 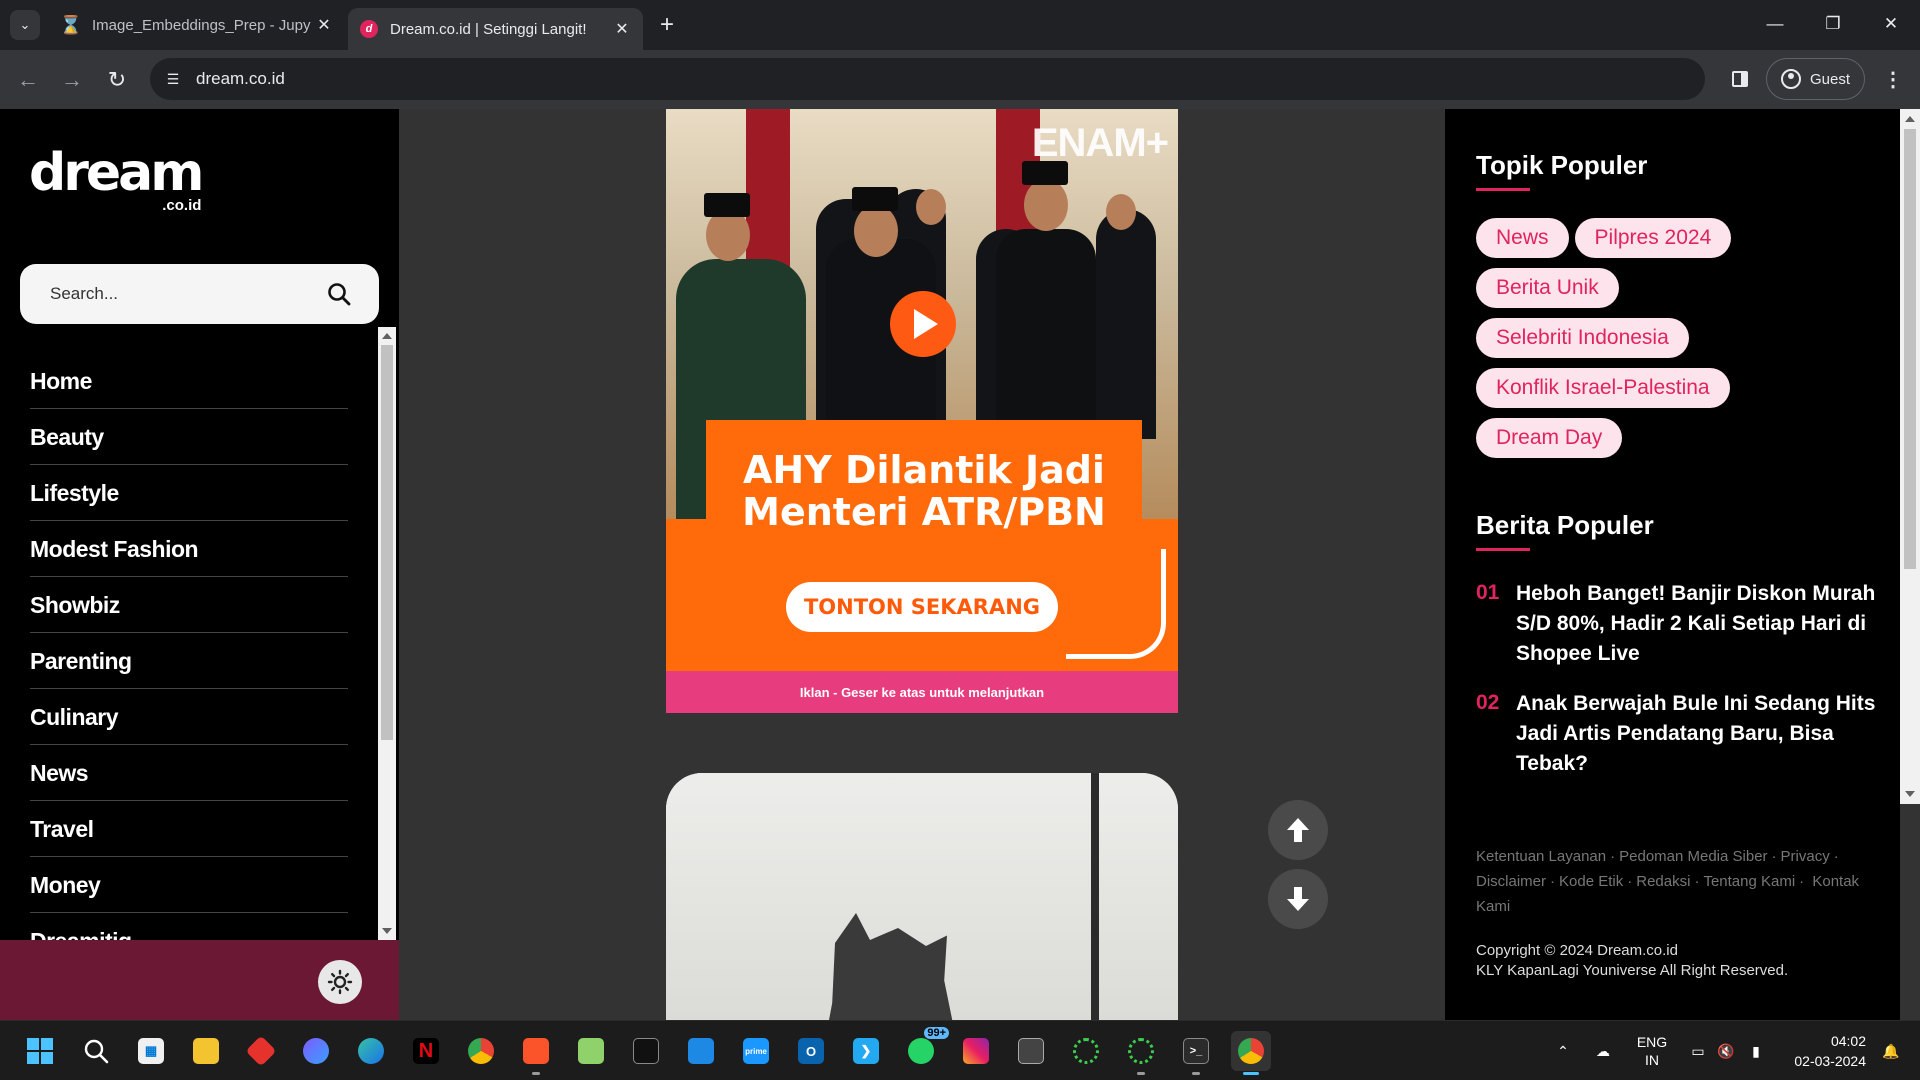 I want to click on footer-link: Privacy, so click(x=1805, y=856).